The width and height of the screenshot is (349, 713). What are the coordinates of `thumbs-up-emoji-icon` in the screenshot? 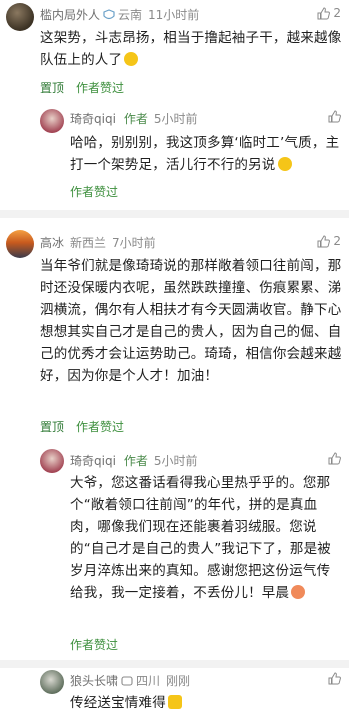 It's located at (174, 702).